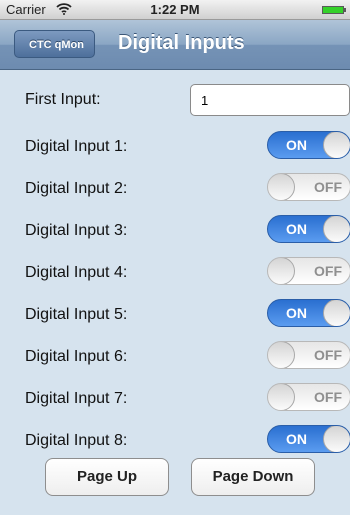  Describe the element at coordinates (76, 440) in the screenshot. I see `digital-input-8-label: Digital Input 8:` at that location.